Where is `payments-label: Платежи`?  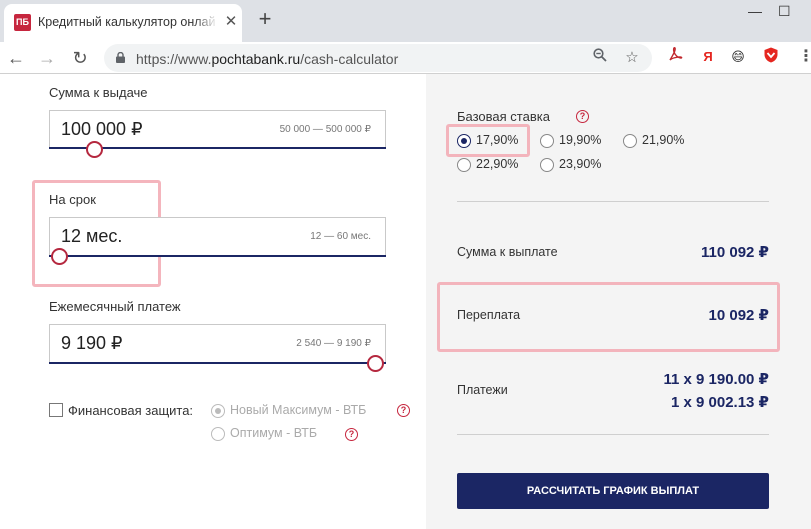 payments-label: Платежи is located at coordinates (482, 390).